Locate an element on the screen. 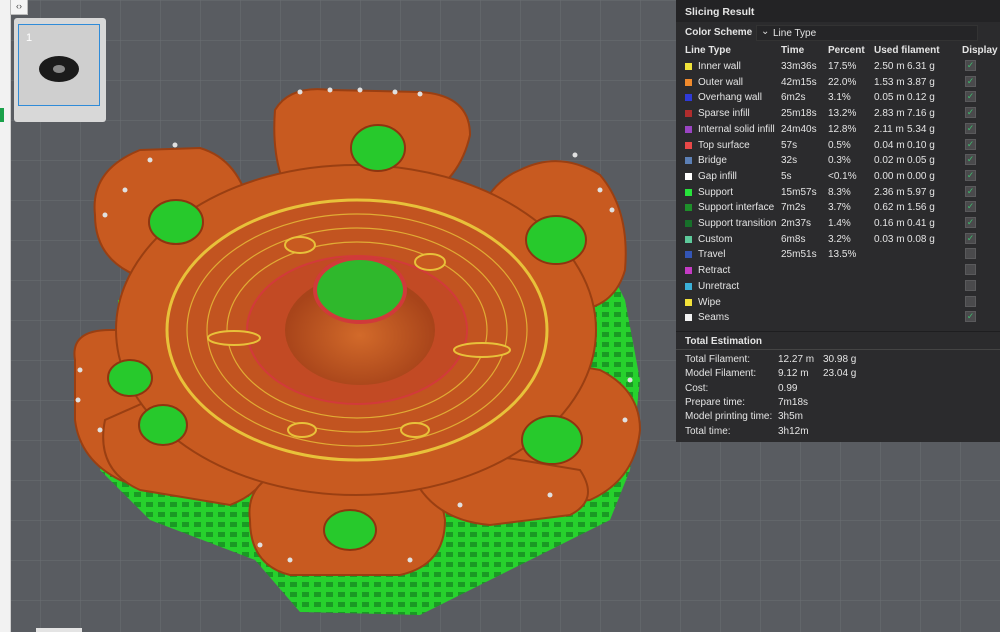  plate-number: 1 is located at coordinates (29, 38).